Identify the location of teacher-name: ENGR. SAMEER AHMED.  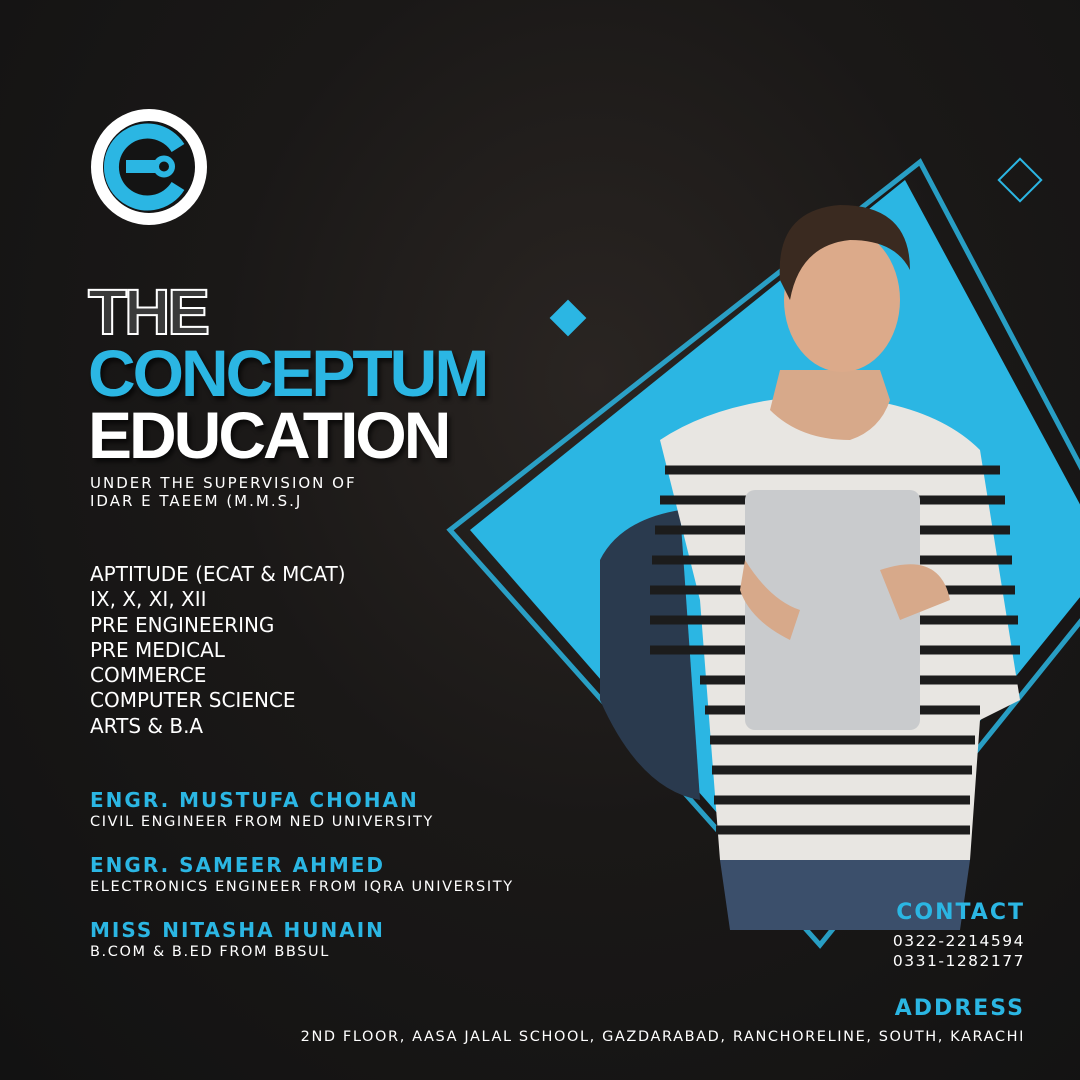
(238, 865).